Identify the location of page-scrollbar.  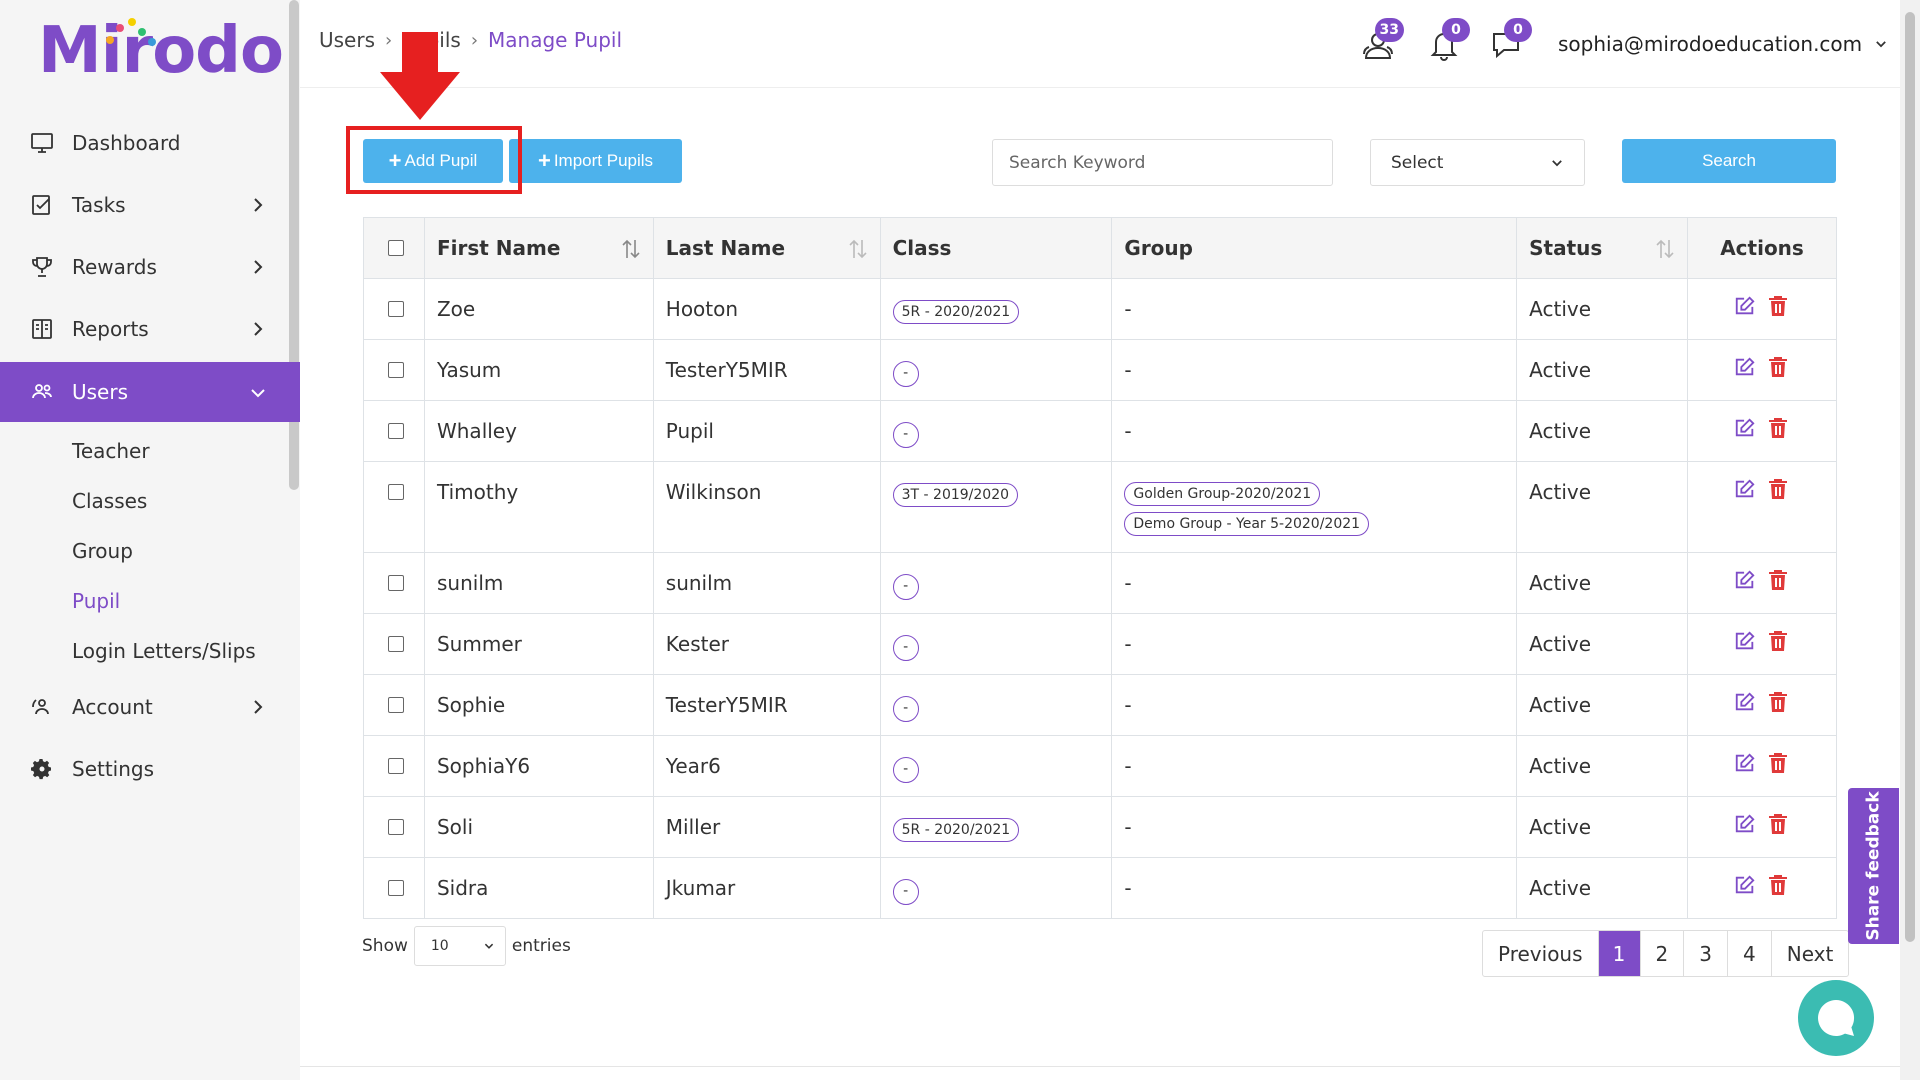
(1910, 540).